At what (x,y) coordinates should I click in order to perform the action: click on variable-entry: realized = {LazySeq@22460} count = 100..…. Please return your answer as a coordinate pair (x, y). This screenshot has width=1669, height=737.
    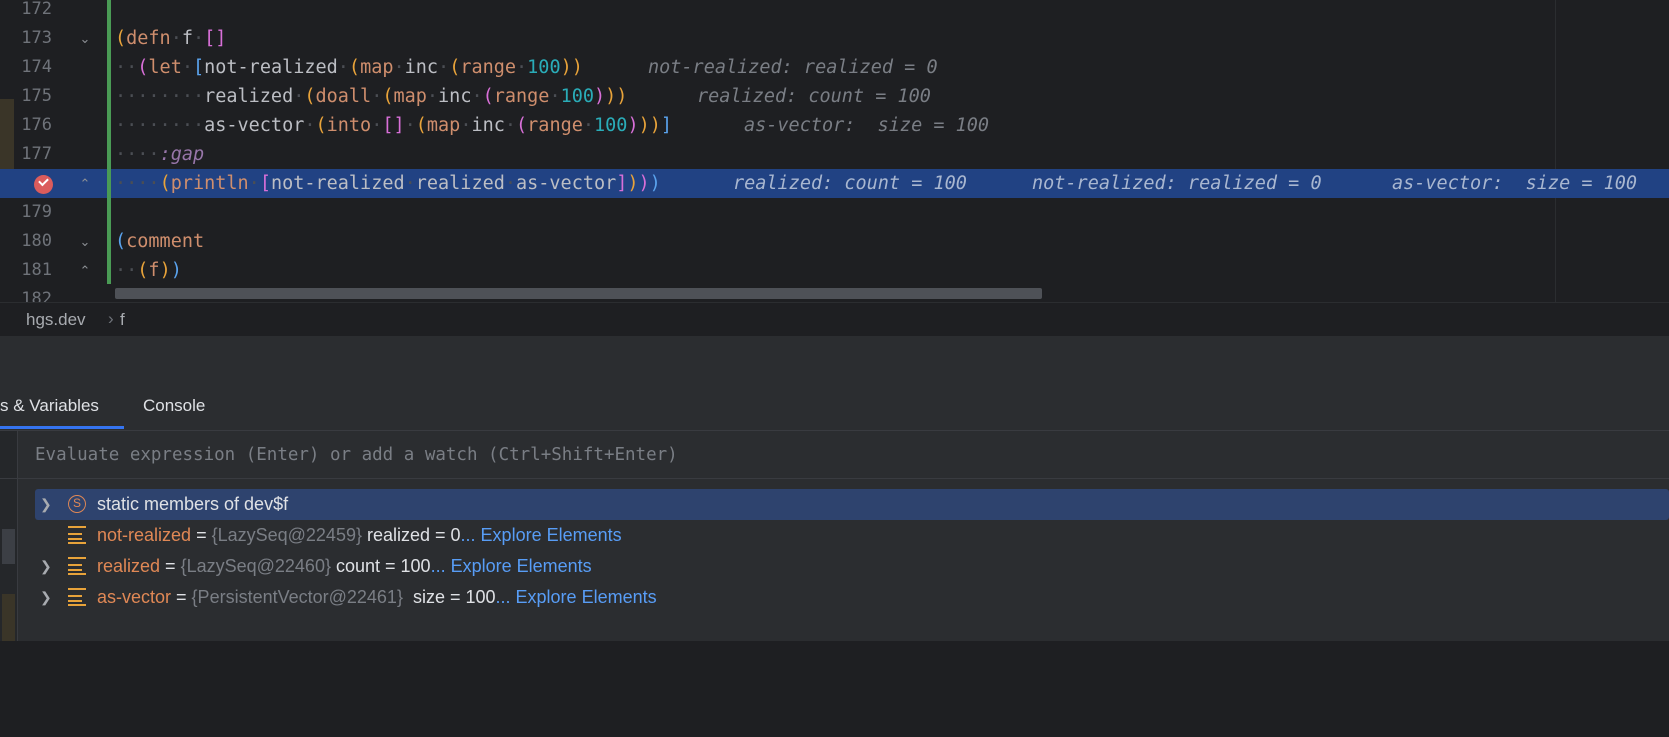
    Looking at the image, I should click on (344, 566).